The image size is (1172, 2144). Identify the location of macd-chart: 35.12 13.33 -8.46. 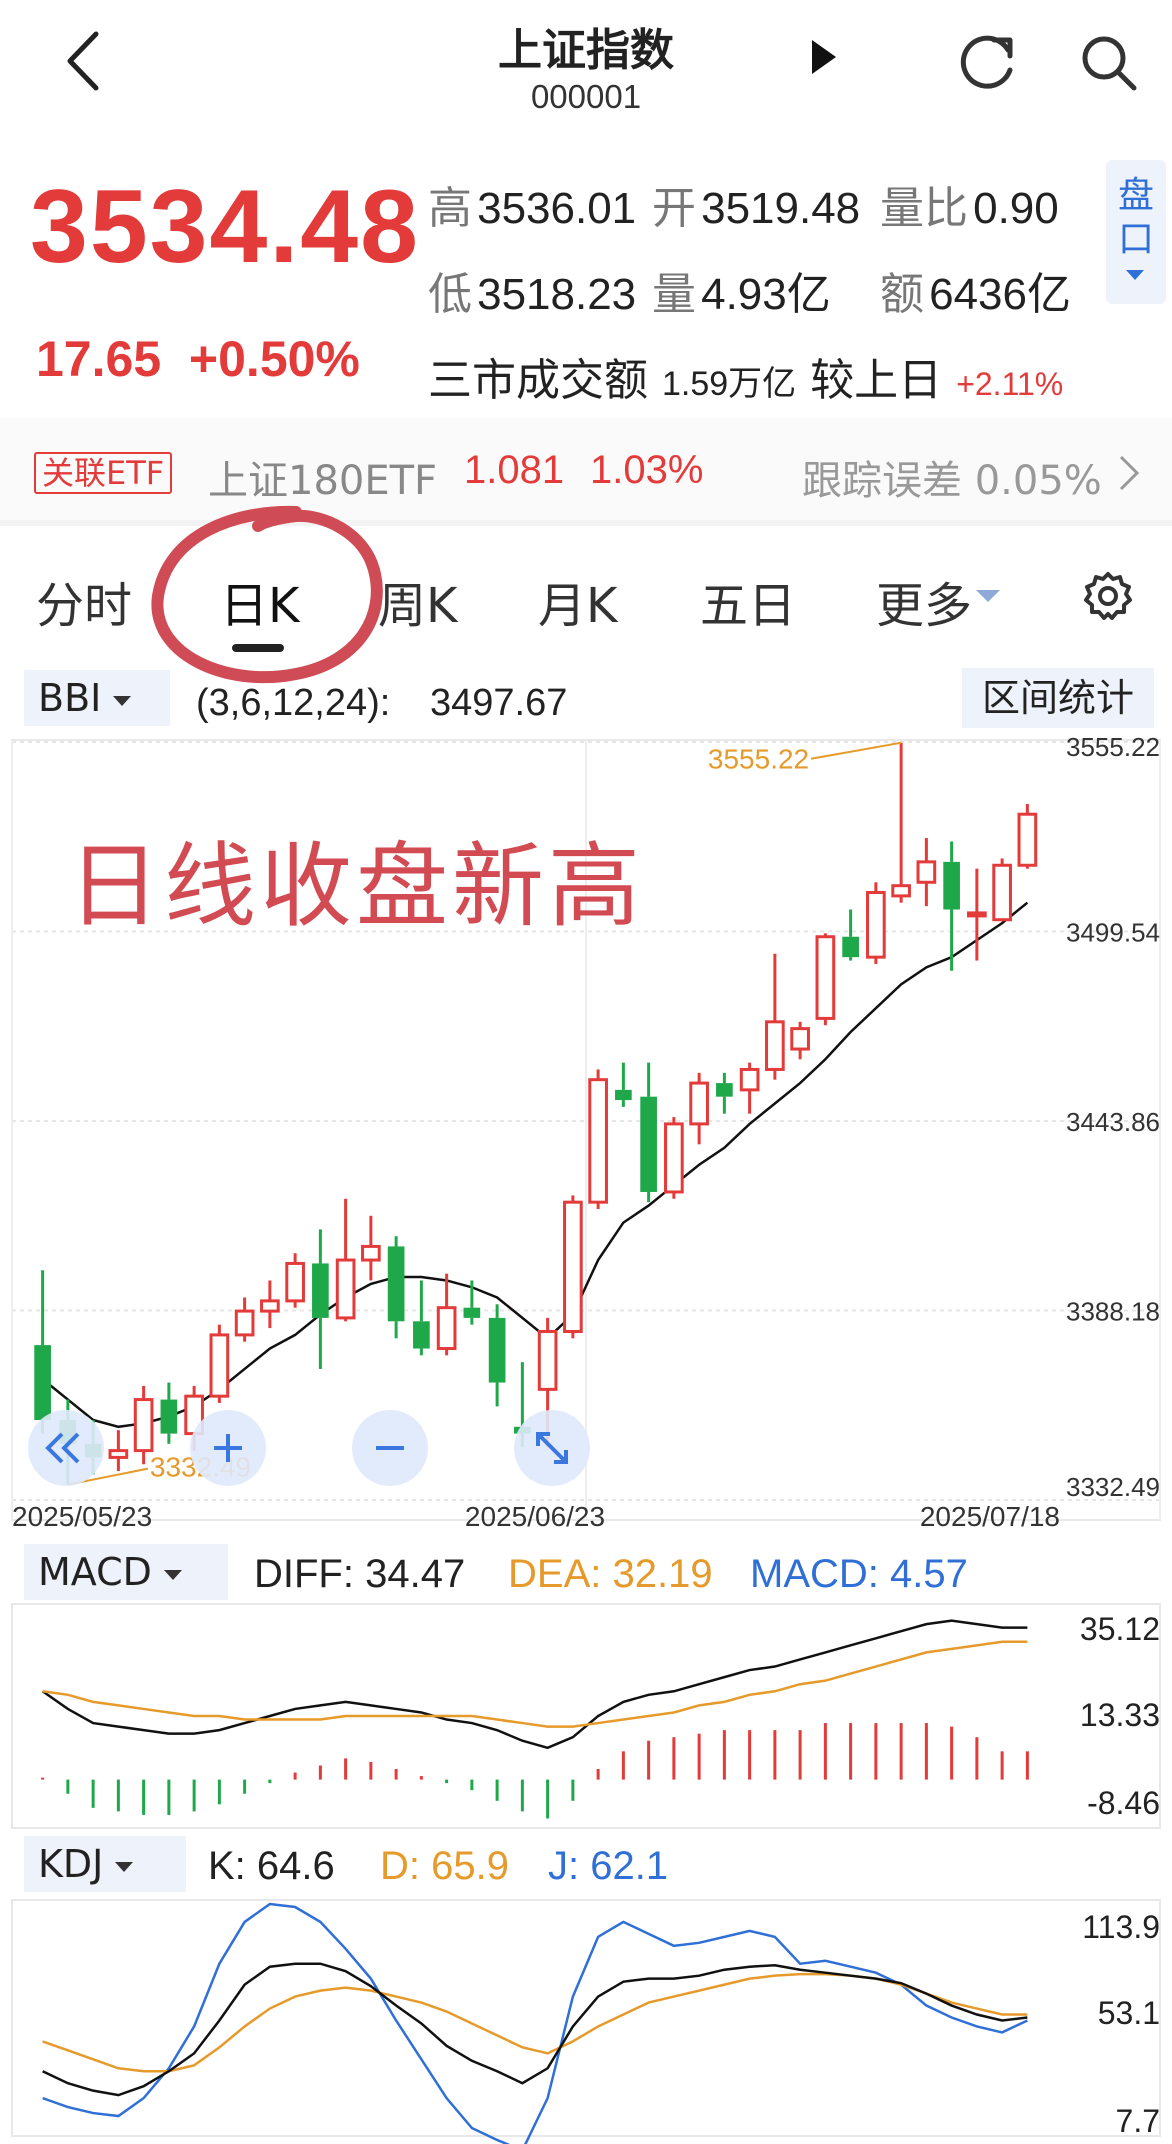
(586, 1716).